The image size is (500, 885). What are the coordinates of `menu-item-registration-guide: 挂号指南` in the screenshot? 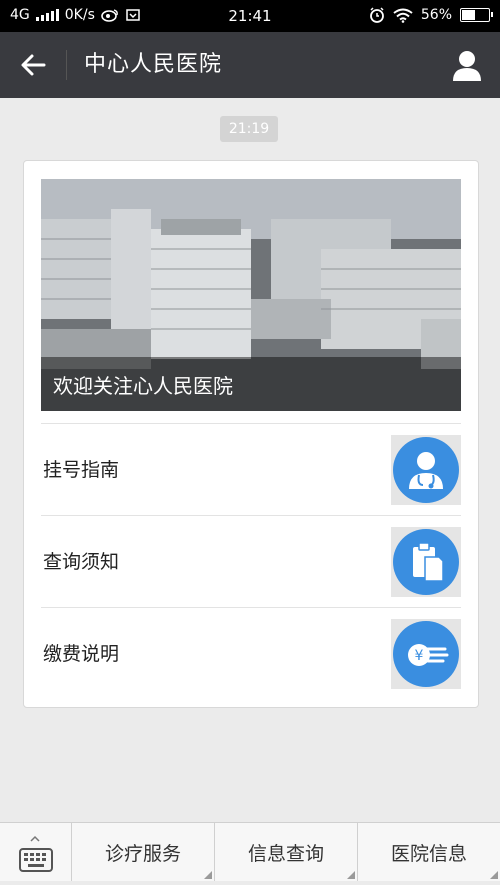 It's located at (251, 470).